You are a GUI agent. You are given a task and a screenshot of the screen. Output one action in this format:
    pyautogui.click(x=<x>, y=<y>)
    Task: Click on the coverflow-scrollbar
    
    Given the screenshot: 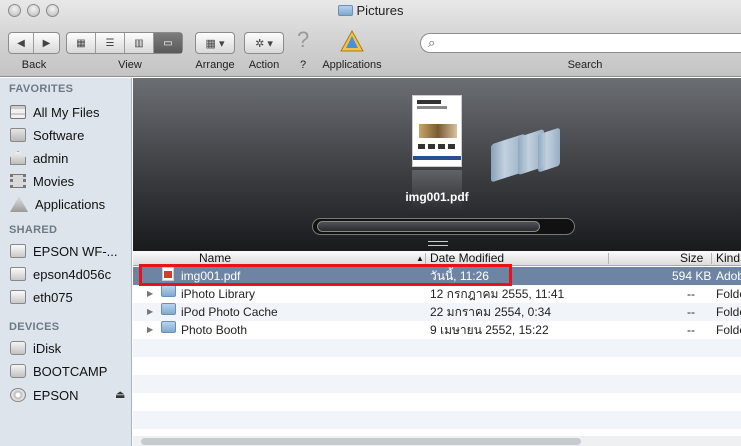 What is the action you would take?
    pyautogui.click(x=443, y=226)
    